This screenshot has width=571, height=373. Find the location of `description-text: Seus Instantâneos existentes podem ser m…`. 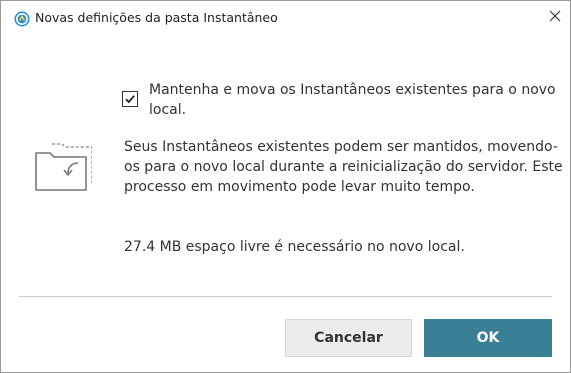

description-text: Seus Instantâneos existentes podem ser m… is located at coordinates (343, 167).